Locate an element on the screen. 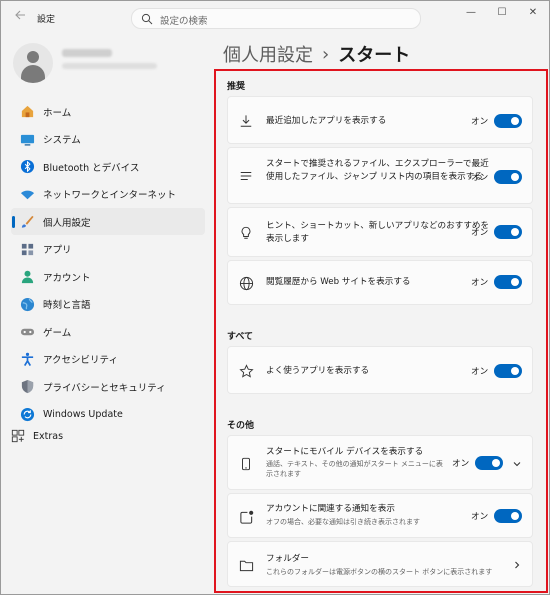 The height and width of the screenshot is (595, 550). sidebar-item-label: ホーム is located at coordinates (57, 113).